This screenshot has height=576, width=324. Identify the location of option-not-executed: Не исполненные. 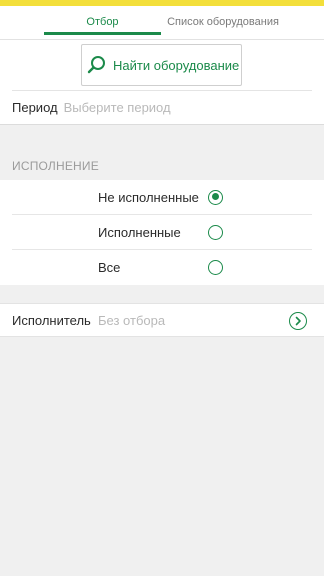
(156, 197).